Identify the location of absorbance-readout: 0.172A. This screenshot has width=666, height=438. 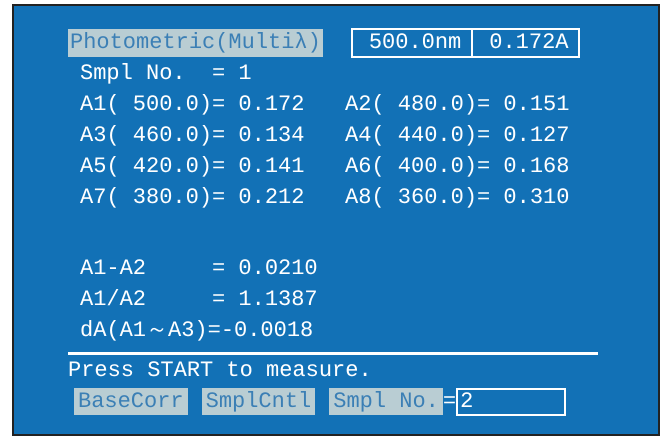
(524, 43).